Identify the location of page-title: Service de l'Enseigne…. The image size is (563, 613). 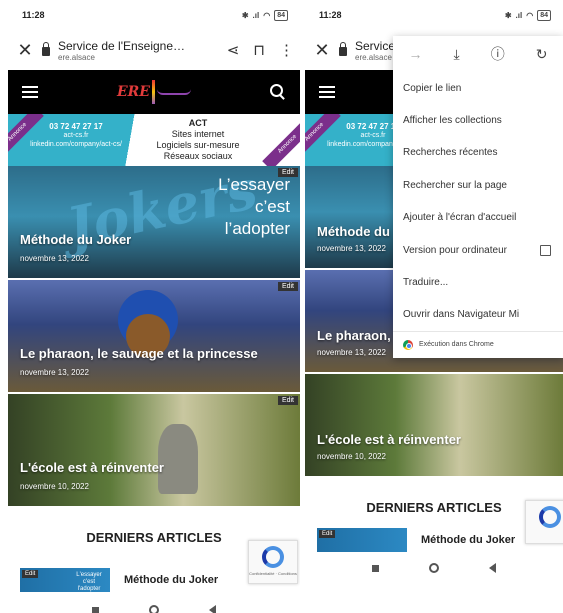
(122, 45).